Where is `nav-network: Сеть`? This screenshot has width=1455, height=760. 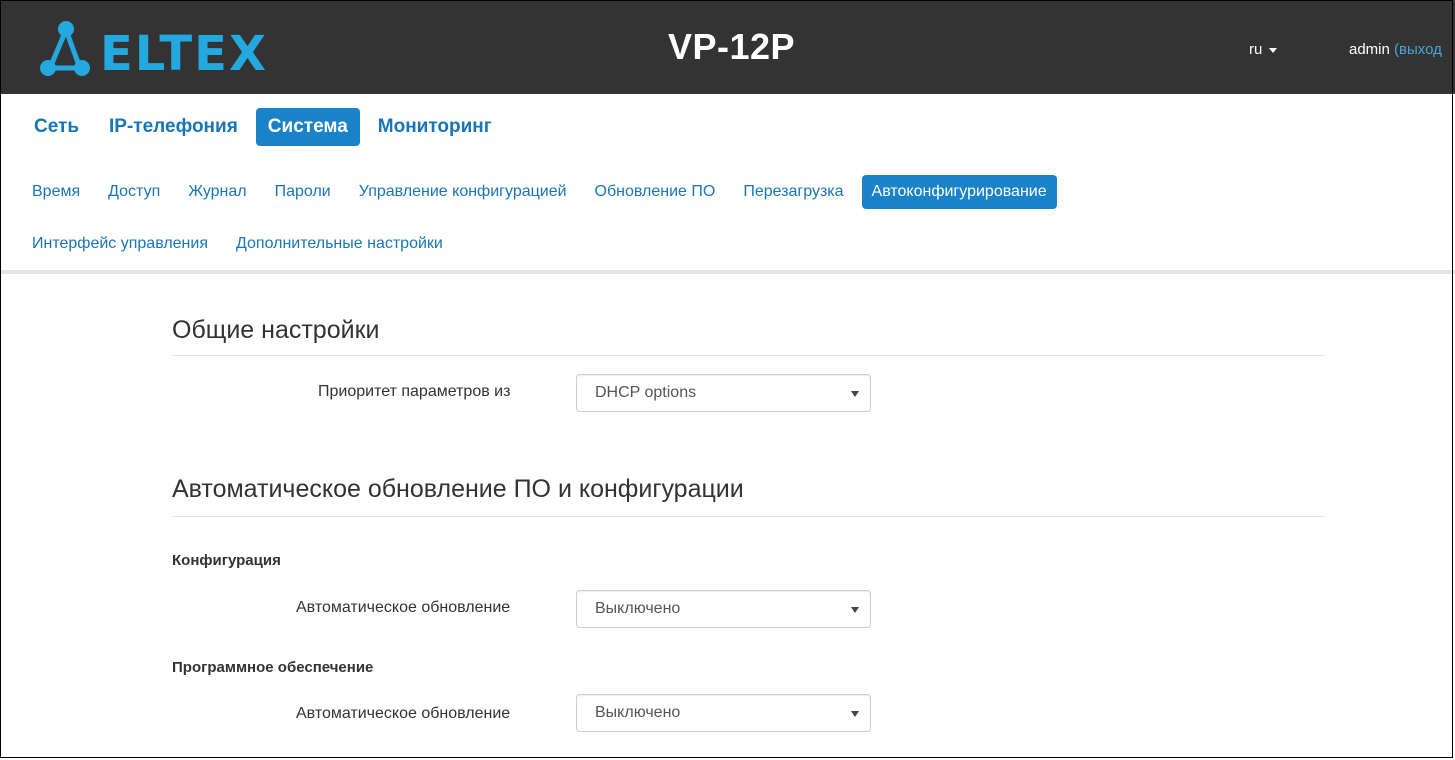 nav-network: Сеть is located at coordinates (56, 127).